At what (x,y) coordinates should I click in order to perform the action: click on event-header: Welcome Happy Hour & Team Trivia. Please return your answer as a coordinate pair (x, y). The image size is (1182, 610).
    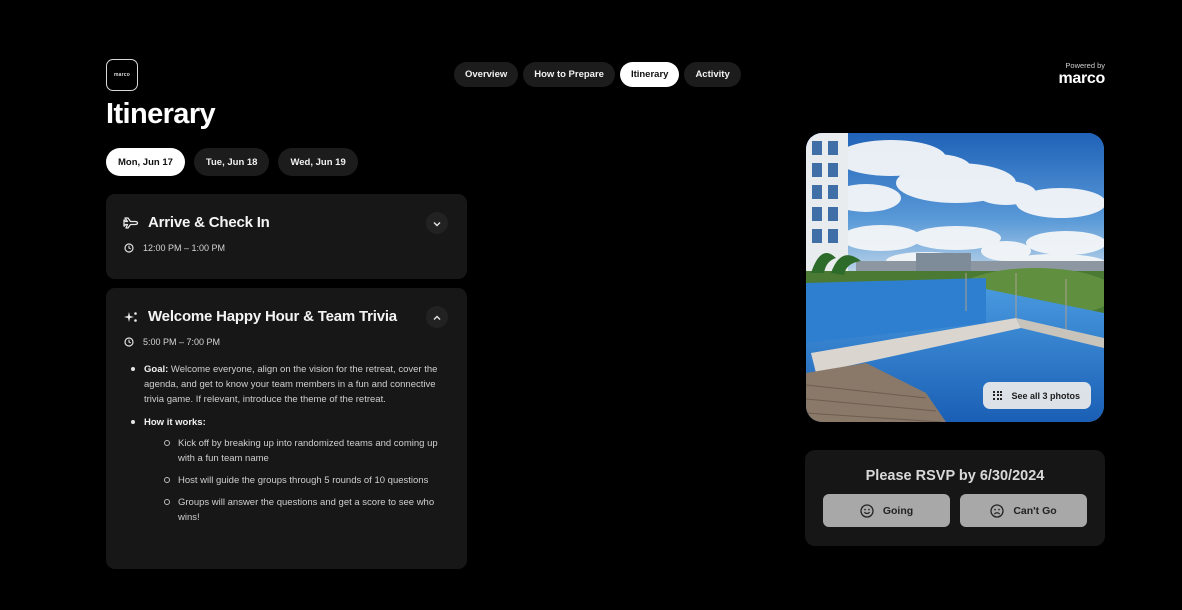
    Looking at the image, I should click on (260, 316).